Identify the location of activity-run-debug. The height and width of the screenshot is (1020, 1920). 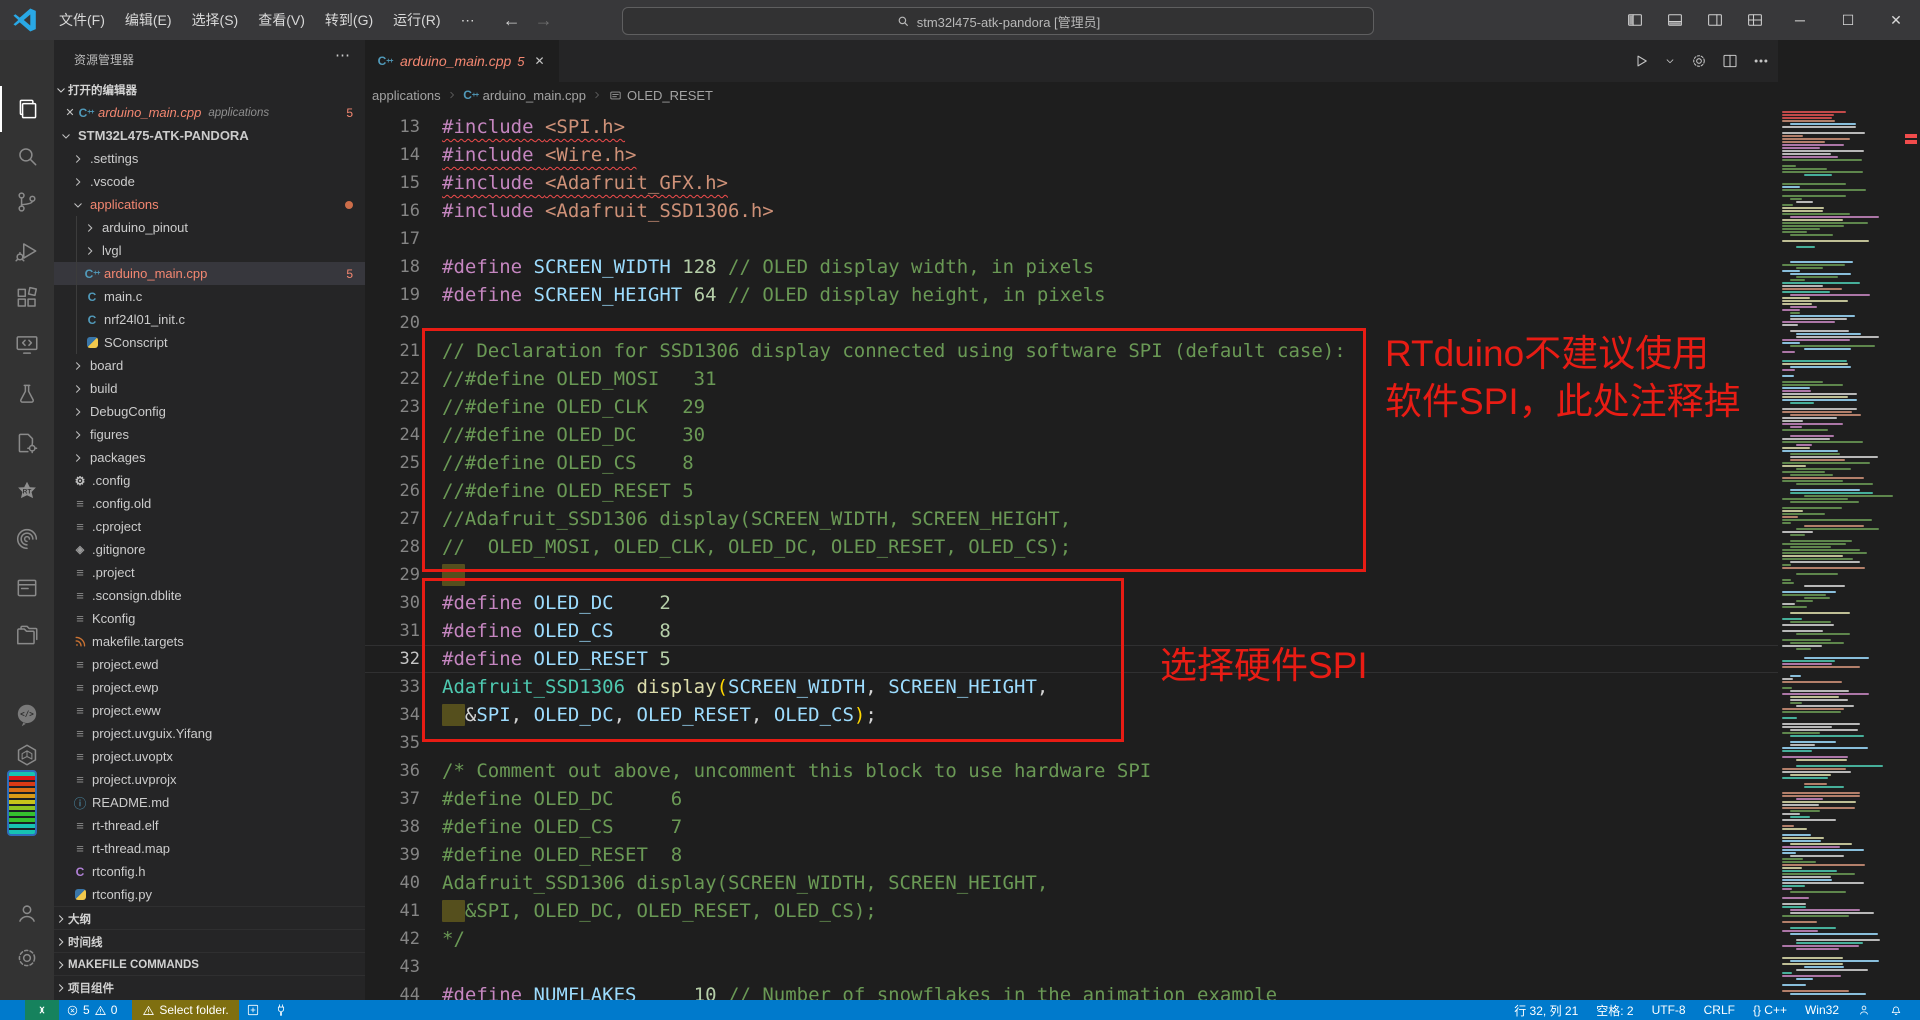
(27, 251).